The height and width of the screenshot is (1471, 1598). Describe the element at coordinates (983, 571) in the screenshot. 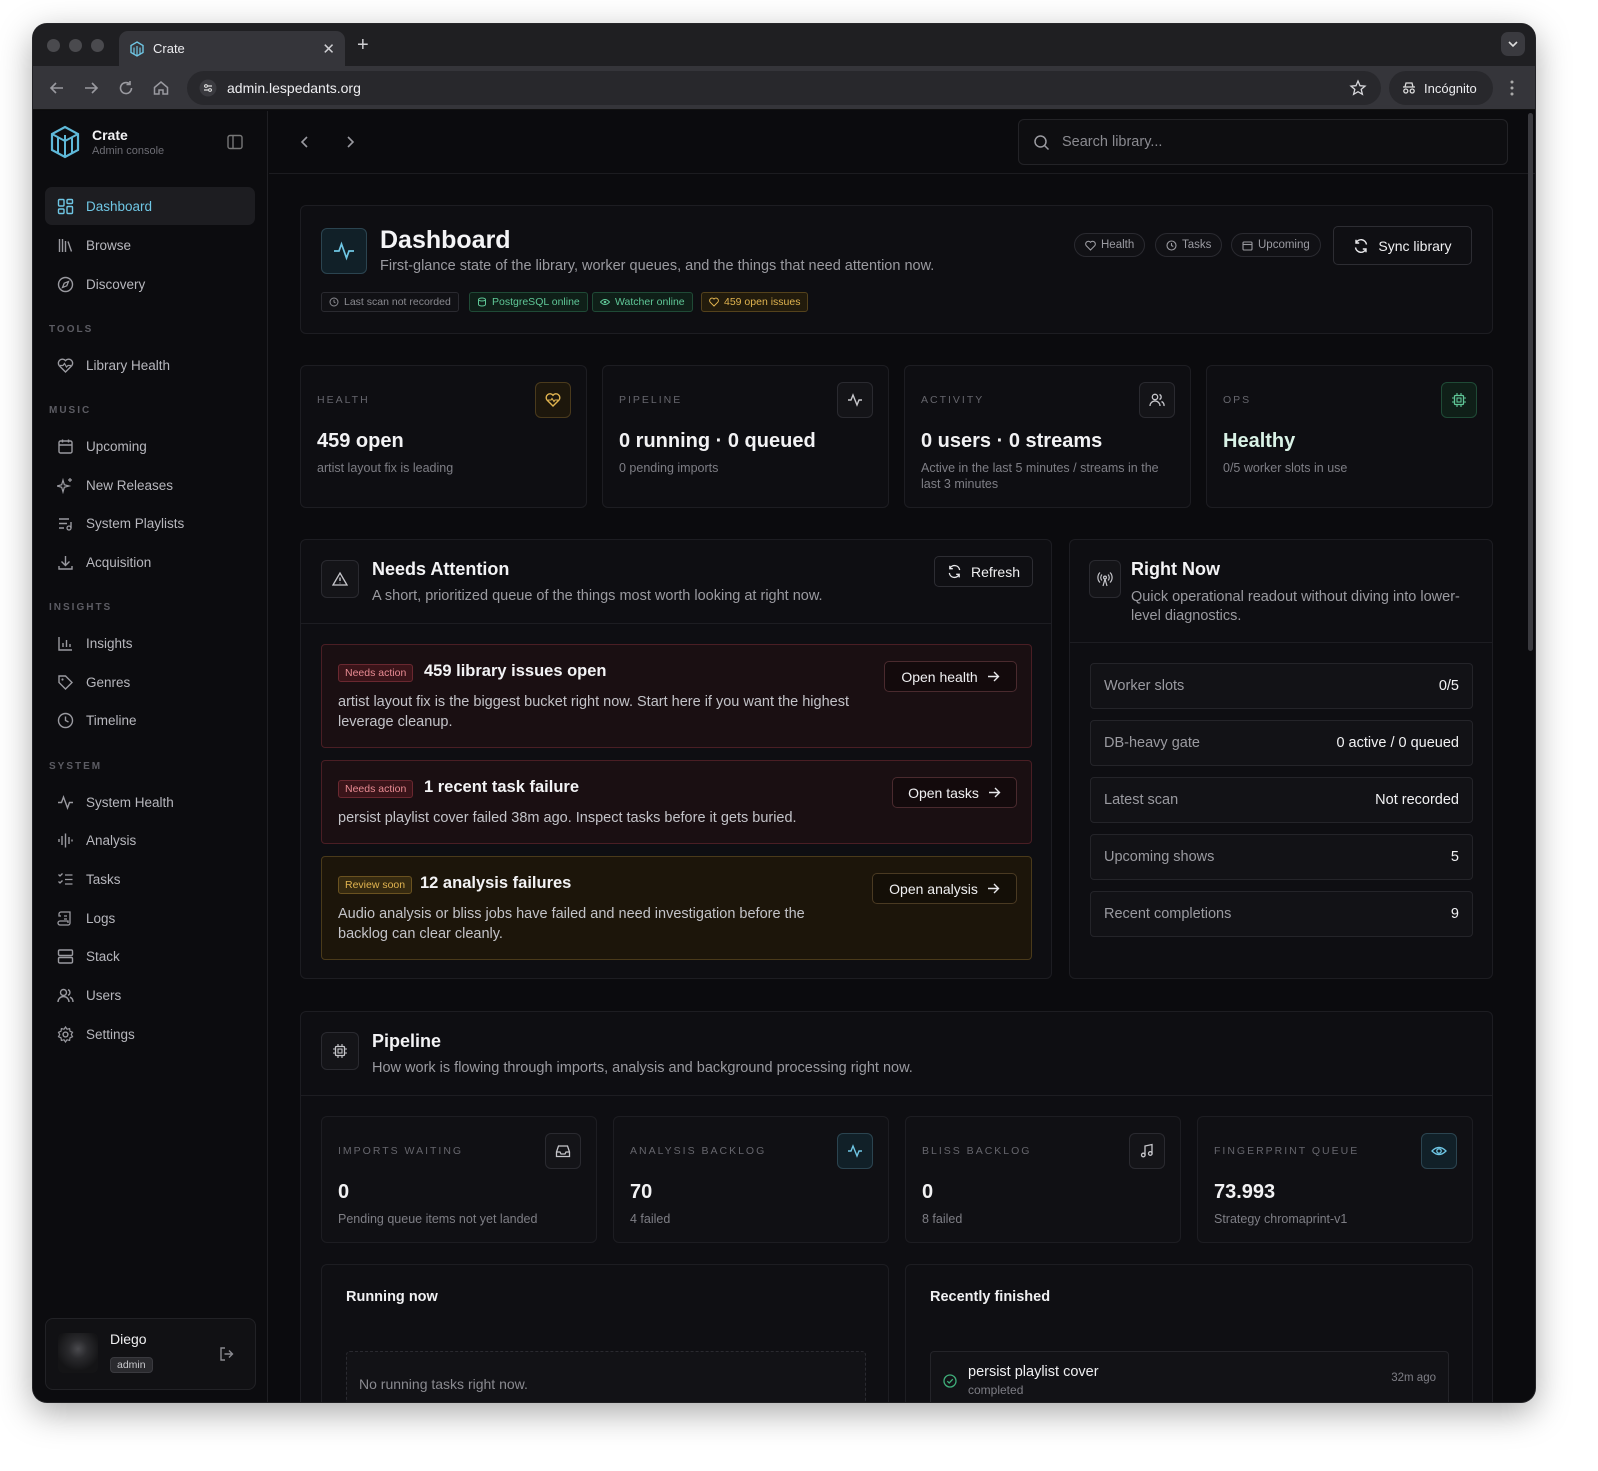

I see `refresh-button: Refresh` at that location.